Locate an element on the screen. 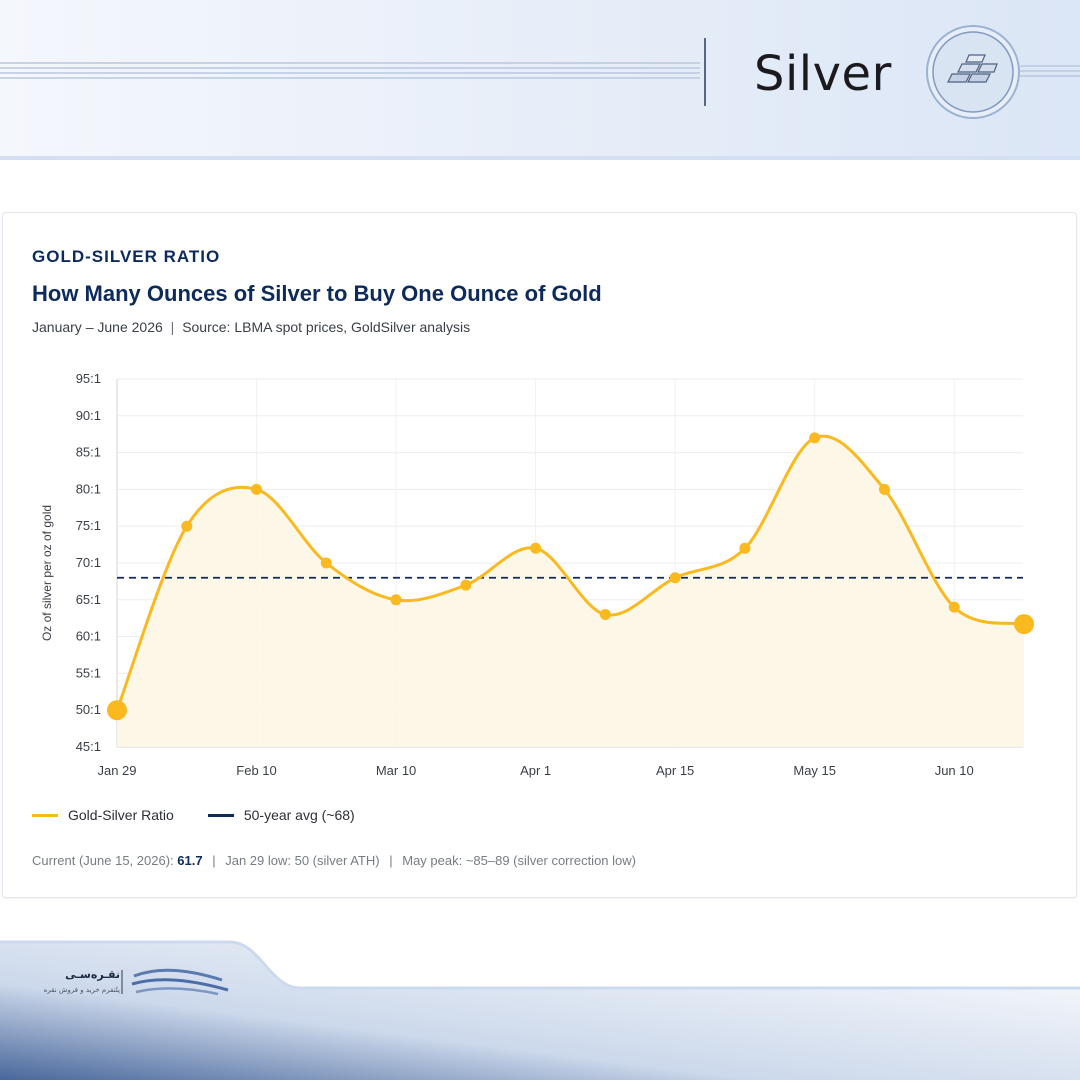 This screenshot has width=1080, height=1080. brand-name: نقـره‌سـی is located at coordinates (92, 974).